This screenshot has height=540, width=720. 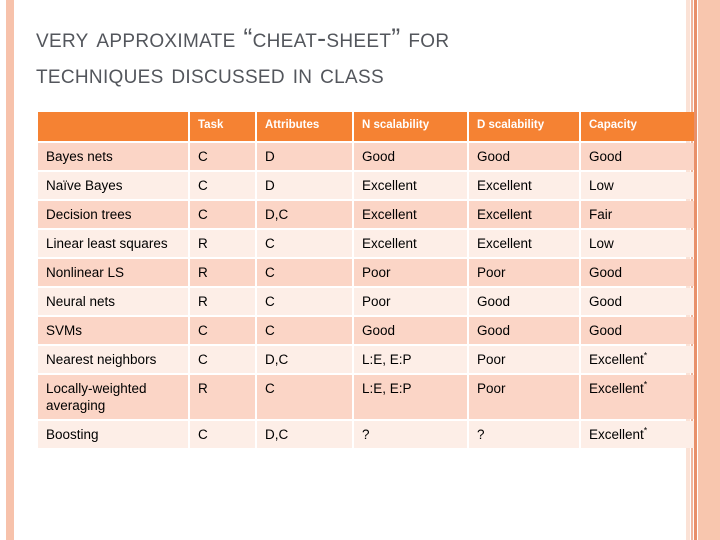 What do you see at coordinates (113, 397) in the screenshot?
I see `cell-technique-name: Locally-weighted averaging` at bounding box center [113, 397].